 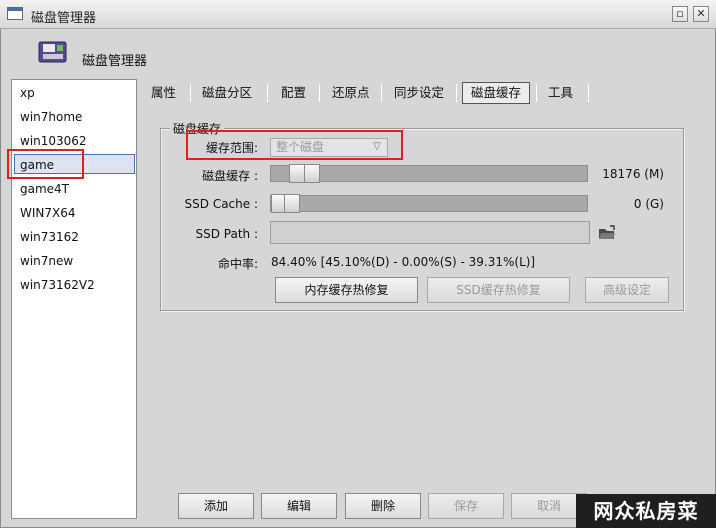 I want to click on folder-open-icon, so click(x=607, y=233).